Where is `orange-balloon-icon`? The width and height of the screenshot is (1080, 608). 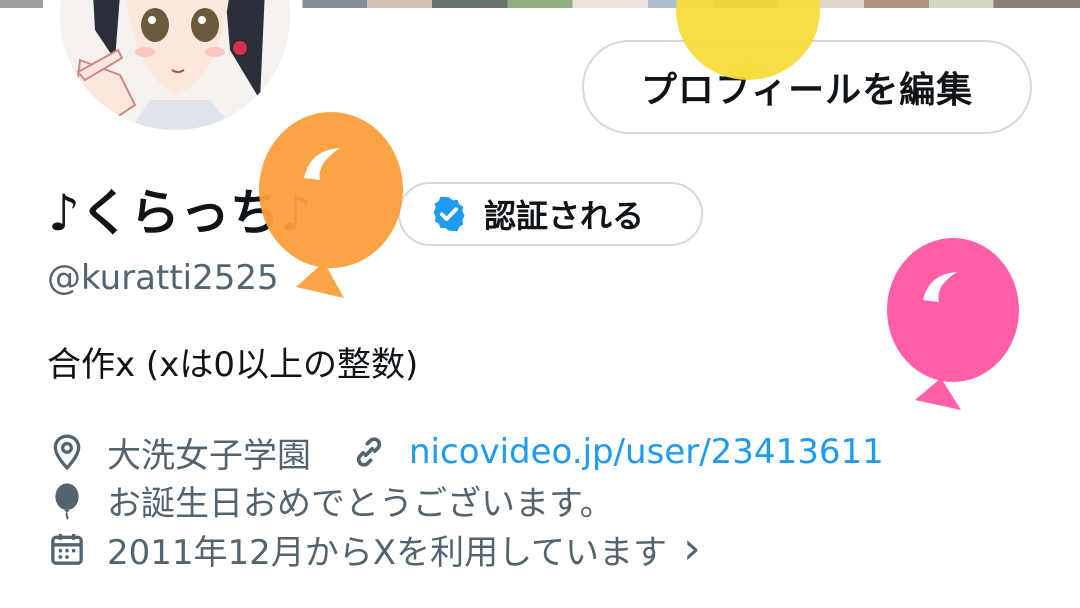 orange-balloon-icon is located at coordinates (331, 205).